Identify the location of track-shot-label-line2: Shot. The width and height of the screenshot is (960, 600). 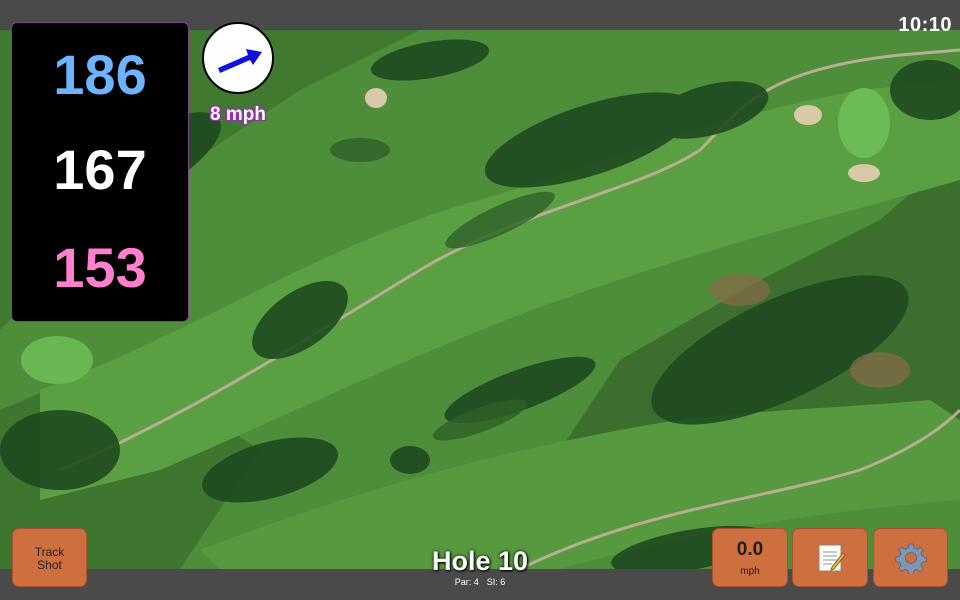
(49, 565).